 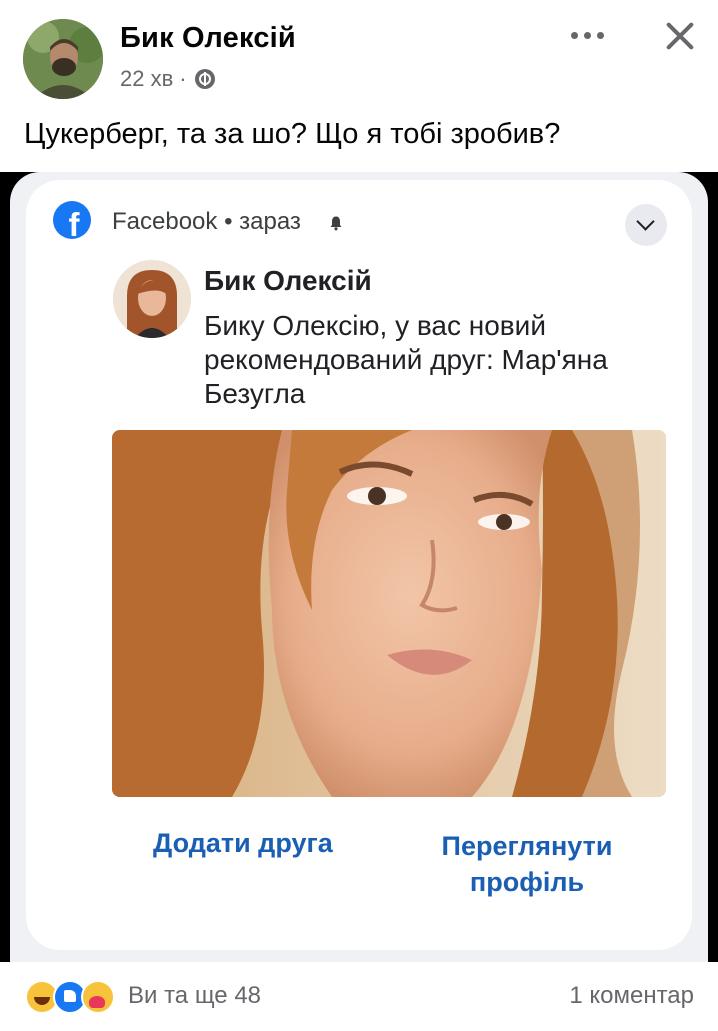 I want to click on post-time: 22 хв, so click(x=146, y=79).